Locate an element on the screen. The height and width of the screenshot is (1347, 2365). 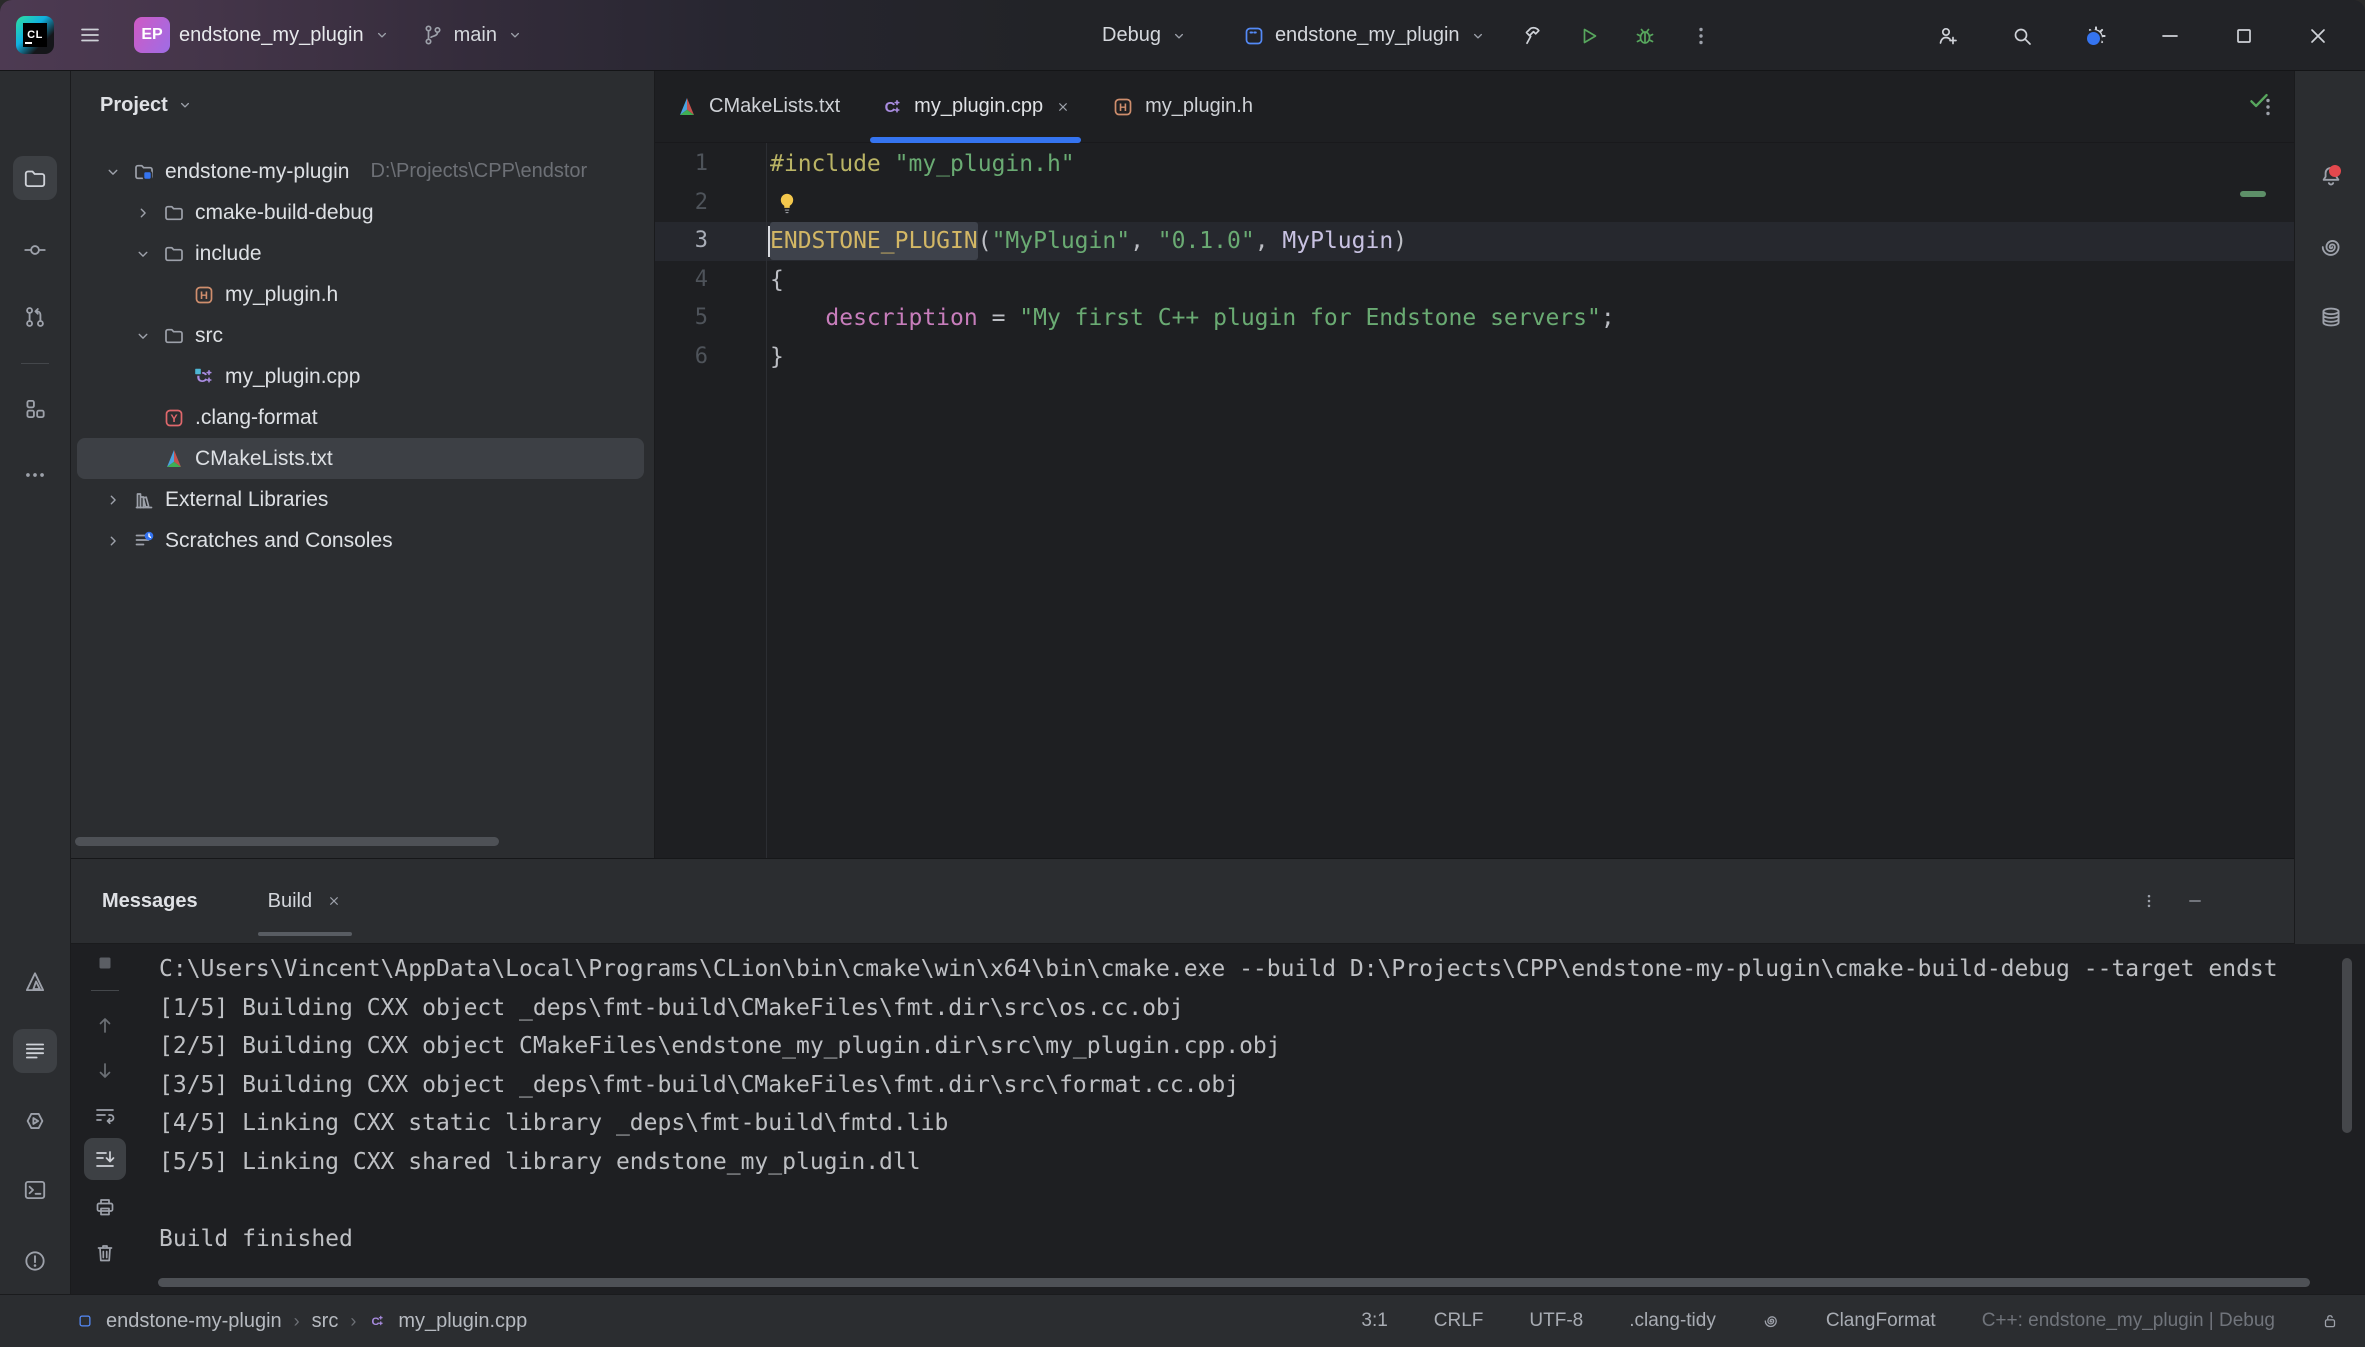
encoding-widget: UTF-8 is located at coordinates (1556, 1321).